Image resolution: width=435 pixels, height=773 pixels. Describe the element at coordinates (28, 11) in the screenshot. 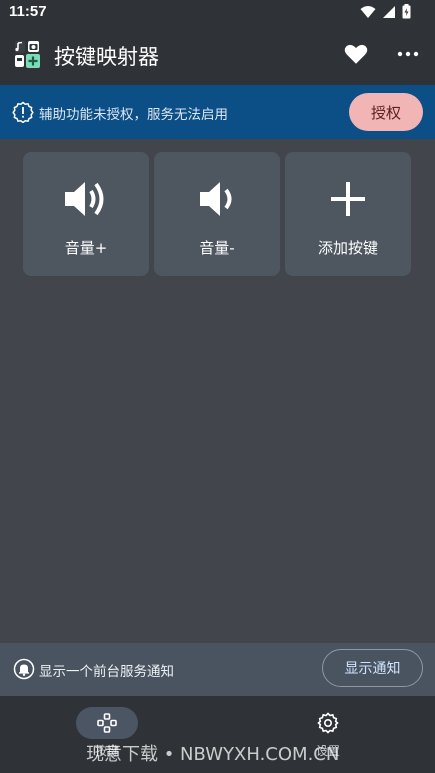

I see `status-time: 11:57` at that location.